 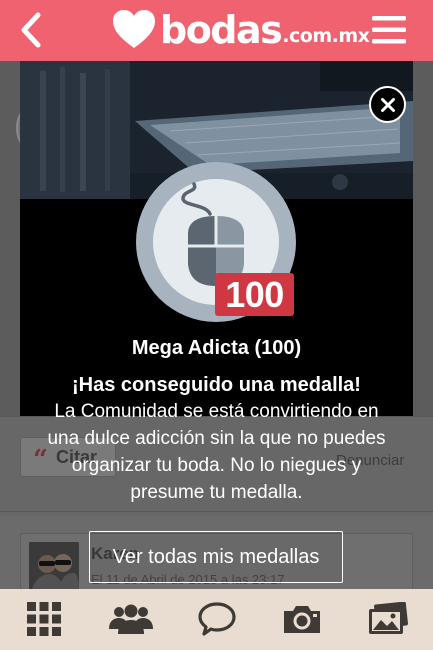 I want to click on menu-button, so click(x=389, y=30).